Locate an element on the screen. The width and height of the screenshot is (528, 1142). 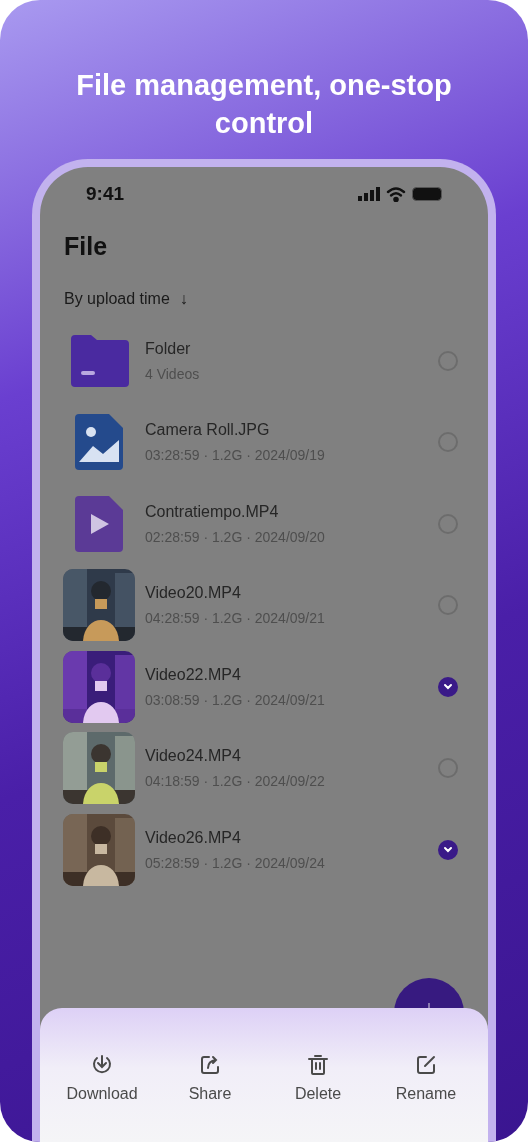
file-name: Video26.MP4 is located at coordinates (193, 837).